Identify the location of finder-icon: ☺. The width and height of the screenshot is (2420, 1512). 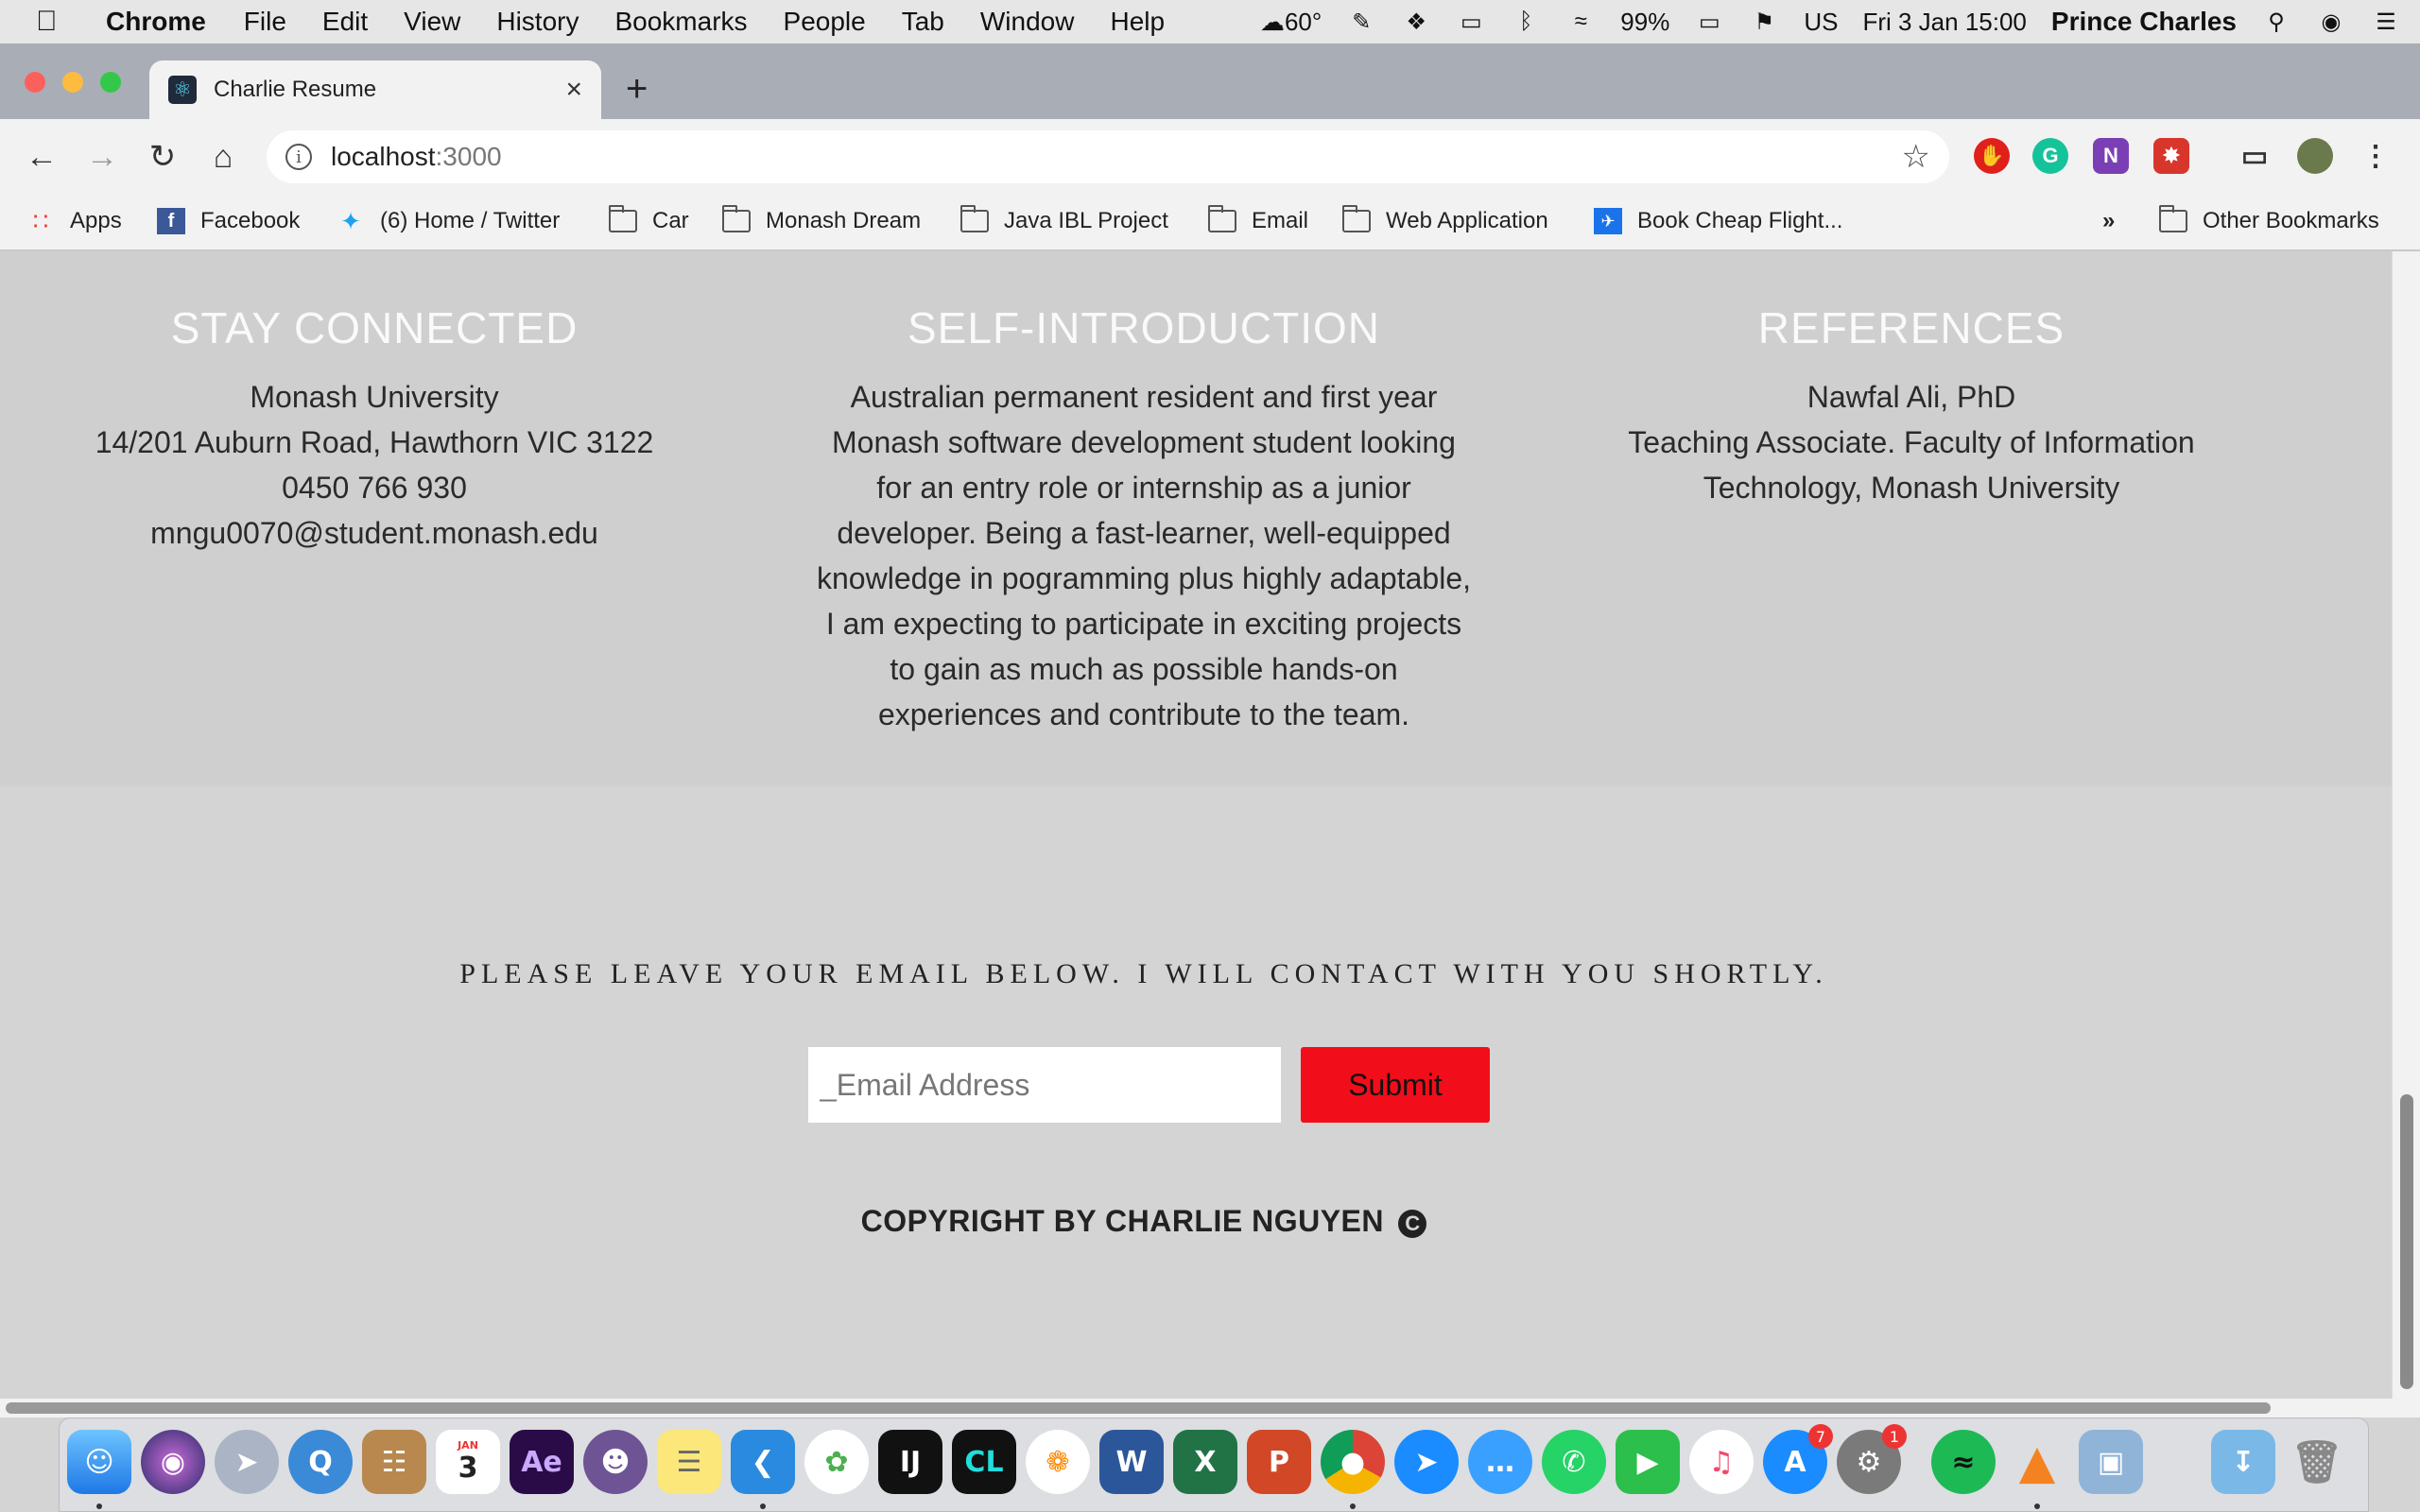
(99, 1462).